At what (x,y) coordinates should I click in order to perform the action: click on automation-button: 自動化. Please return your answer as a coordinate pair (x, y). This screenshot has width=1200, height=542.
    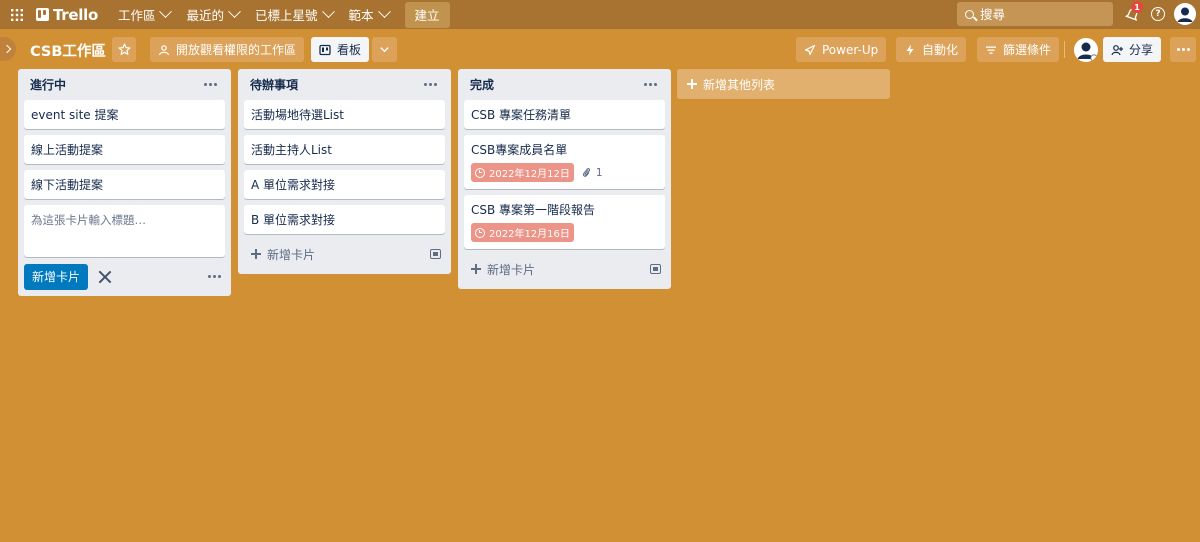
    Looking at the image, I should click on (931, 49).